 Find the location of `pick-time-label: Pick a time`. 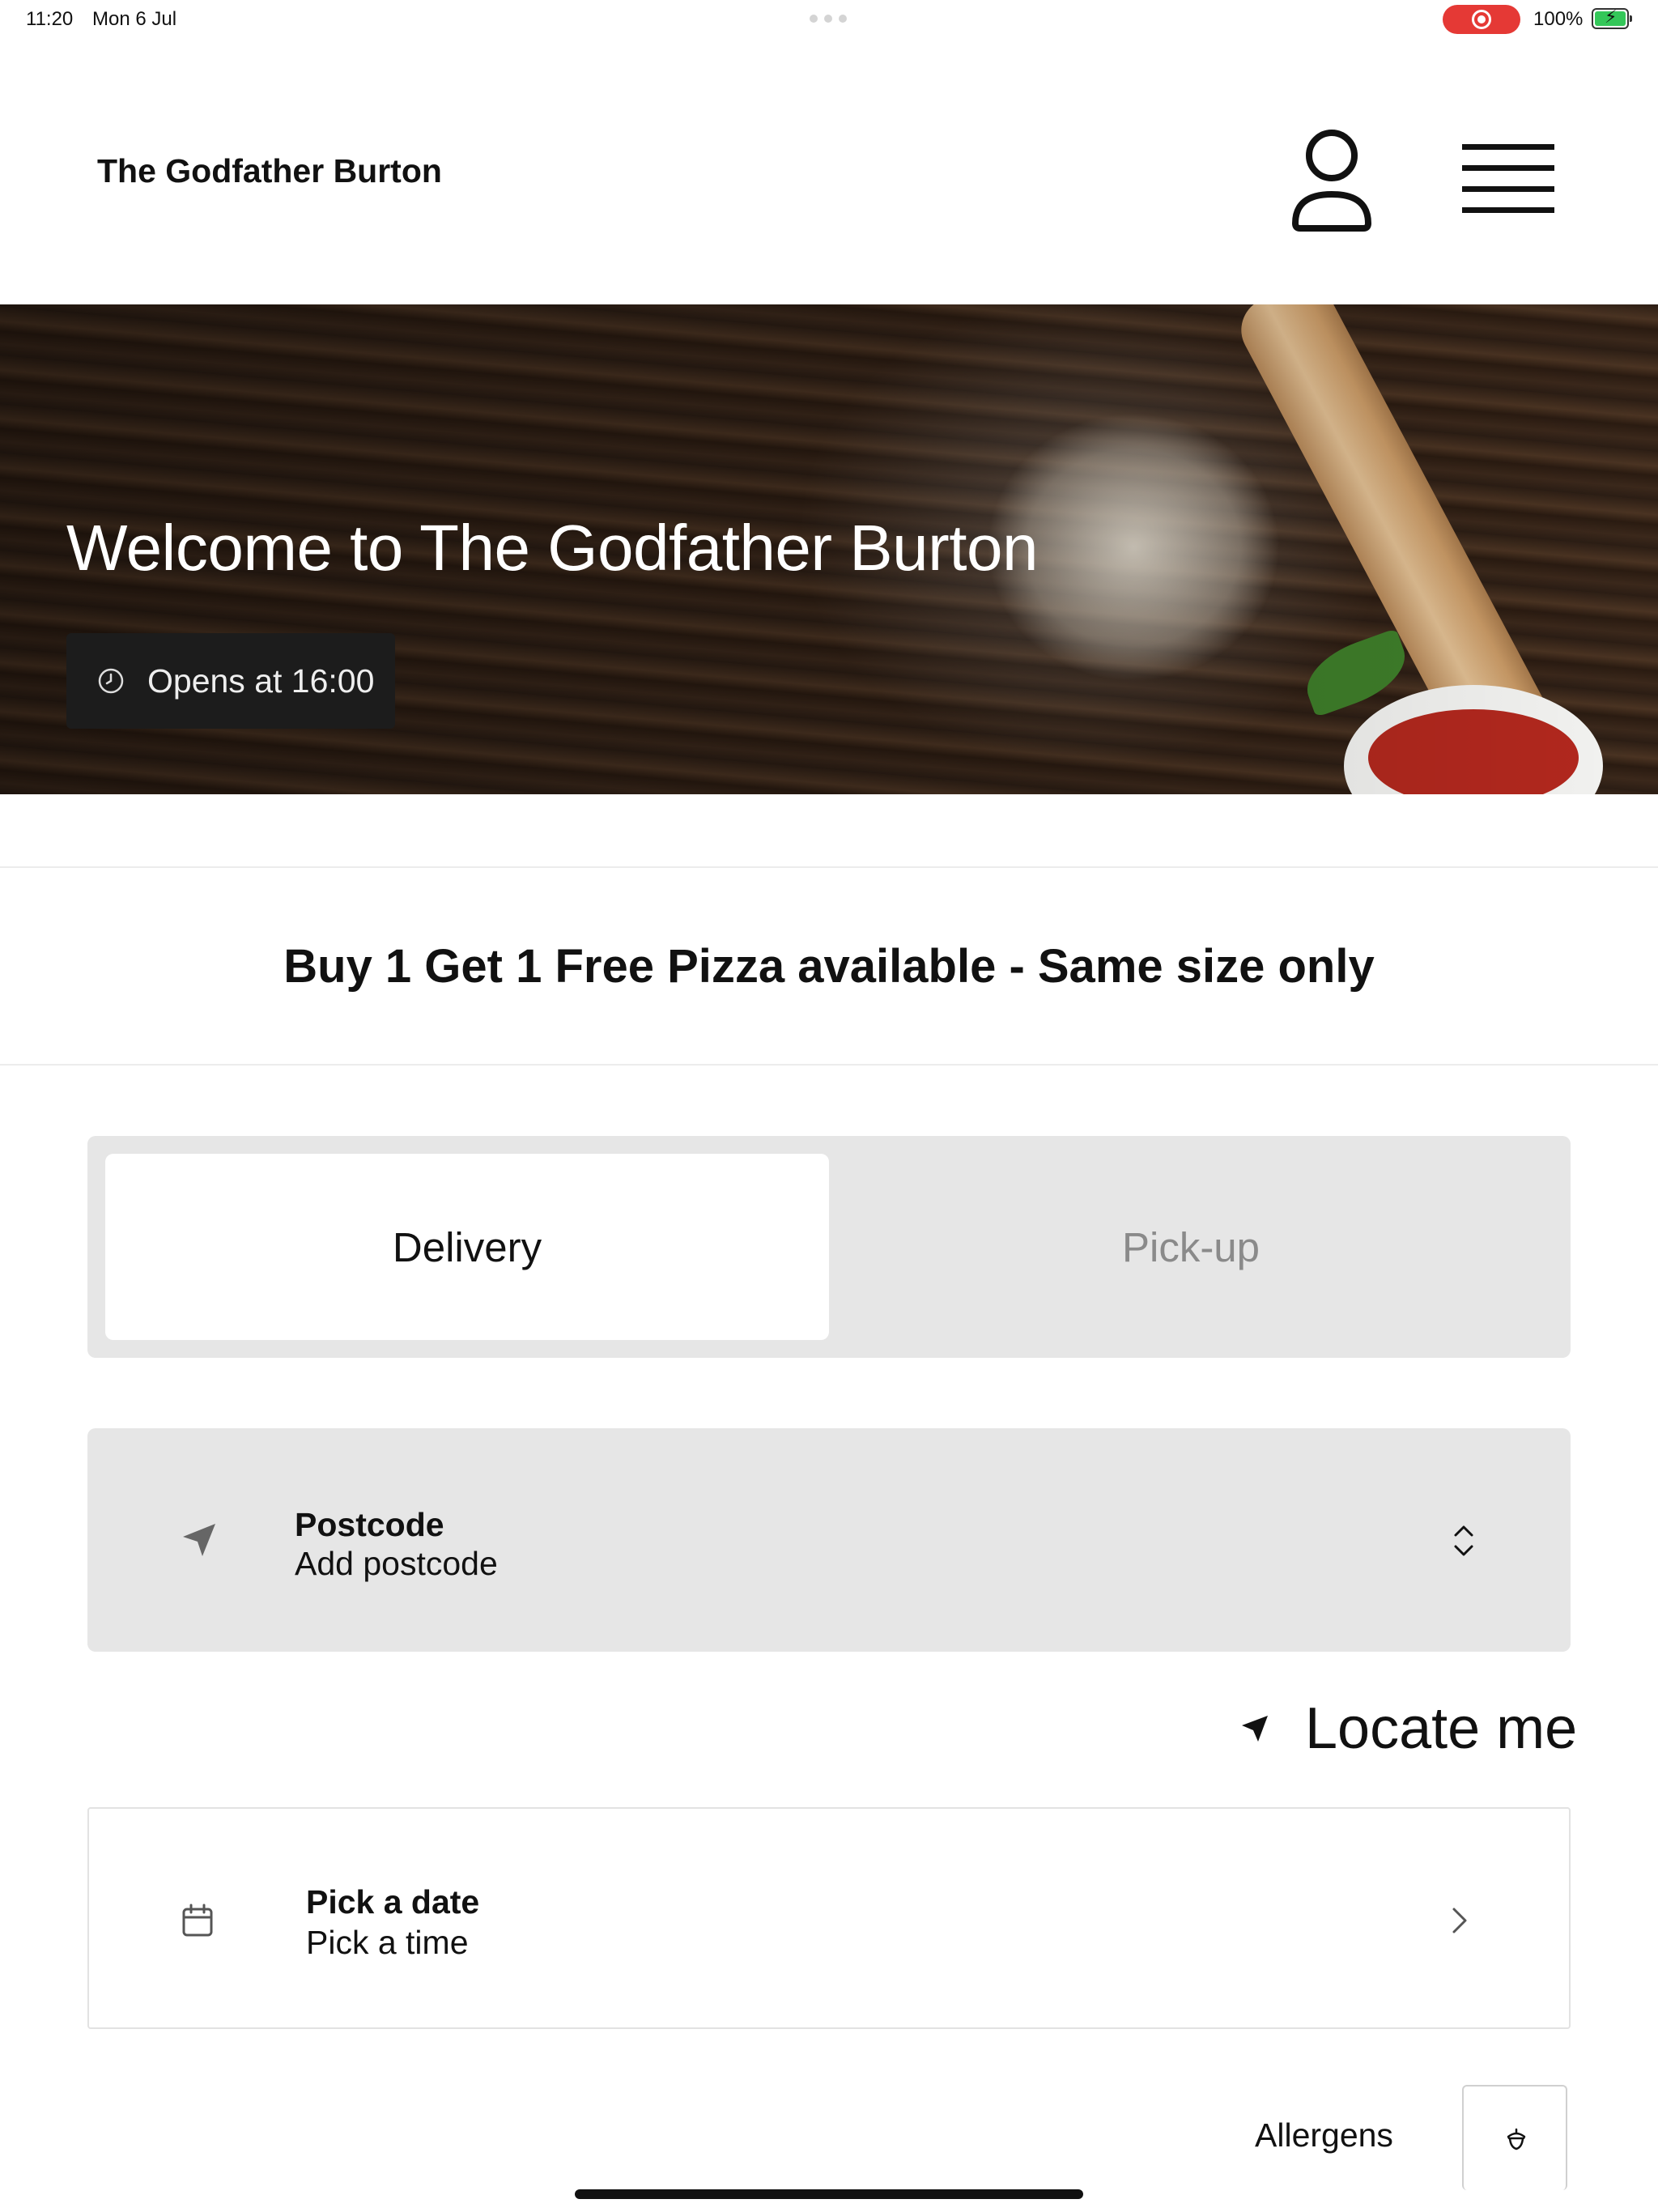

pick-time-label: Pick a time is located at coordinates (387, 1943).